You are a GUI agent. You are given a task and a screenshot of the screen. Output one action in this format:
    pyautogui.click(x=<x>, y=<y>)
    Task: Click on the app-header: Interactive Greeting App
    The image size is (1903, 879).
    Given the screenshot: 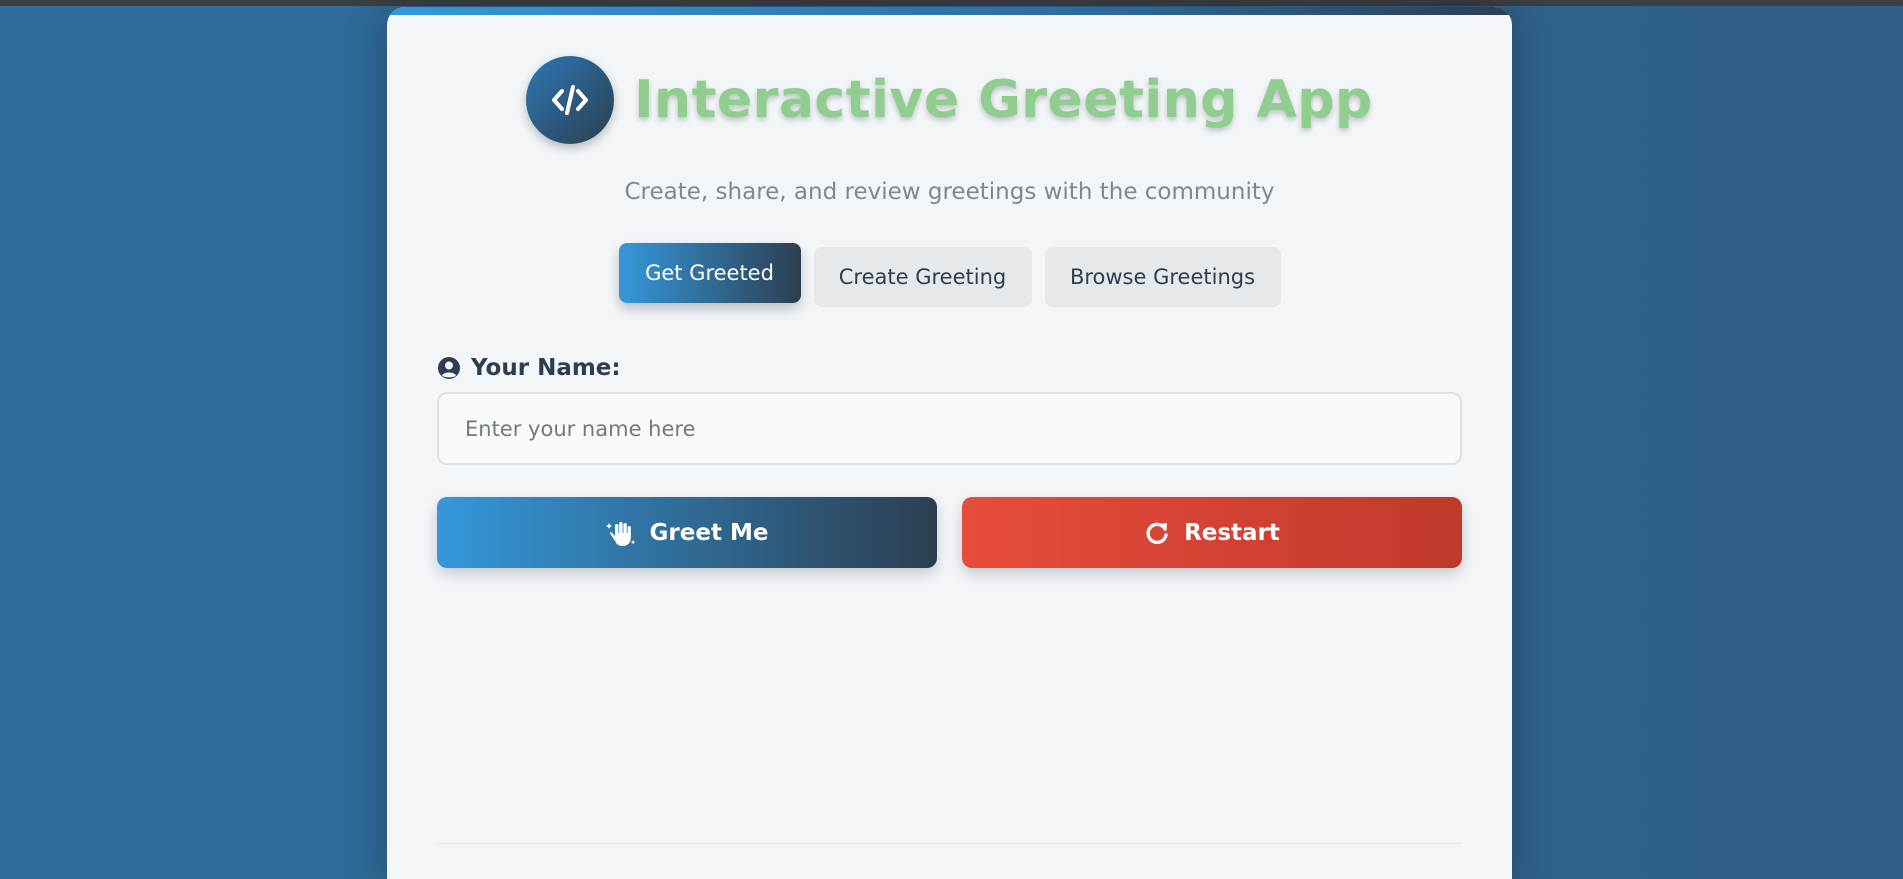 What is the action you would take?
    pyautogui.click(x=949, y=100)
    